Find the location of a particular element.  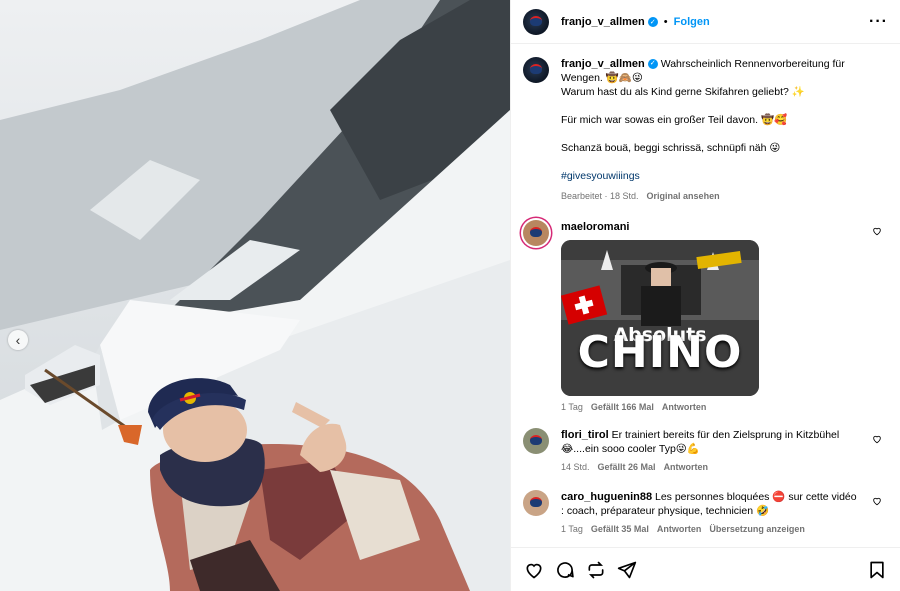

like-button is located at coordinates (534, 570).